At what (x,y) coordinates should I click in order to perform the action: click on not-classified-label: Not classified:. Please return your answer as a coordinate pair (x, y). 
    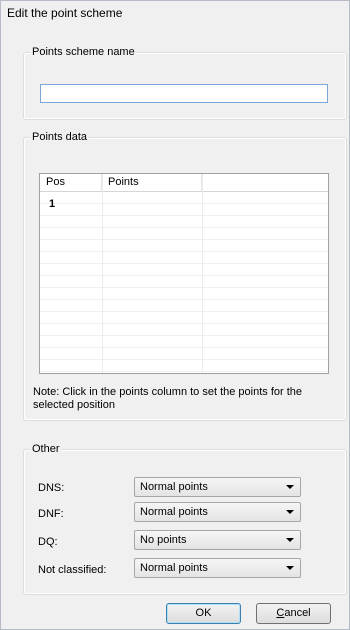
    Looking at the image, I should click on (72, 570).